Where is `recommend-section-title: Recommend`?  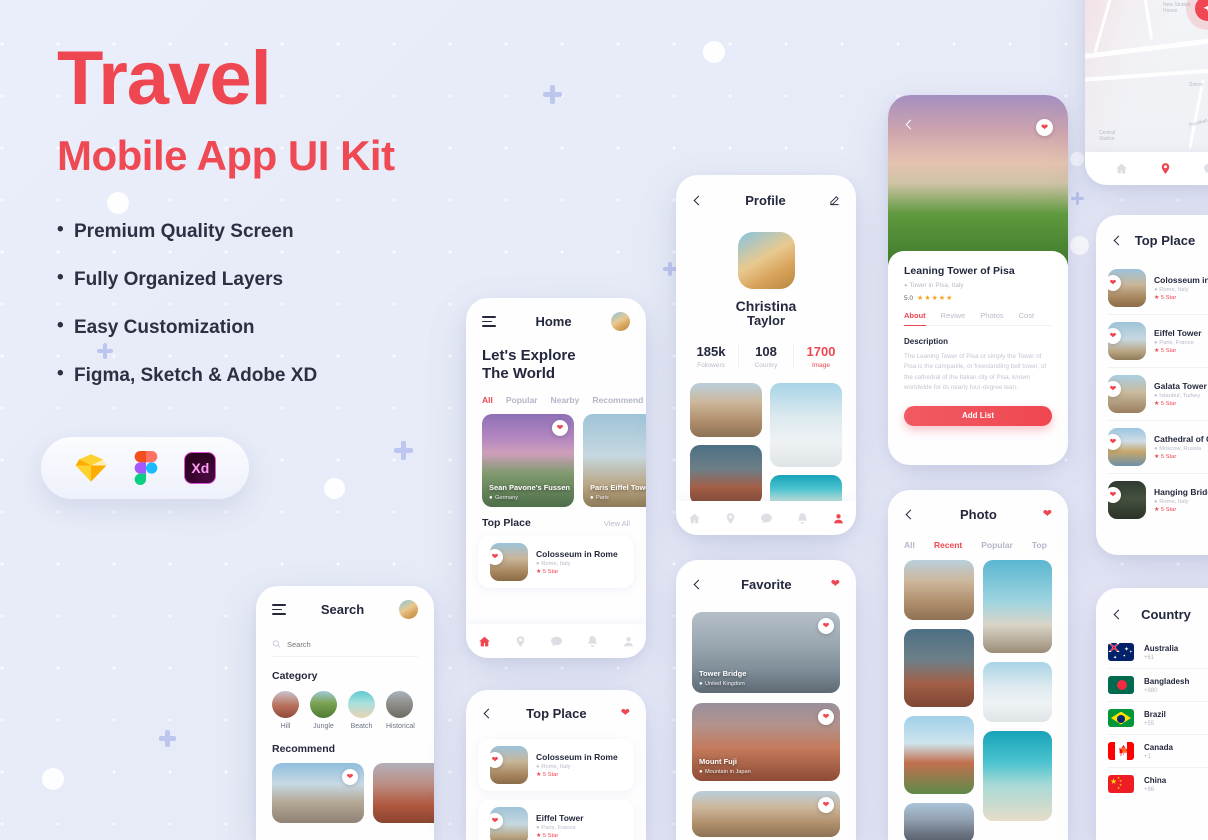
recommend-section-title: Recommend is located at coordinates (304, 749).